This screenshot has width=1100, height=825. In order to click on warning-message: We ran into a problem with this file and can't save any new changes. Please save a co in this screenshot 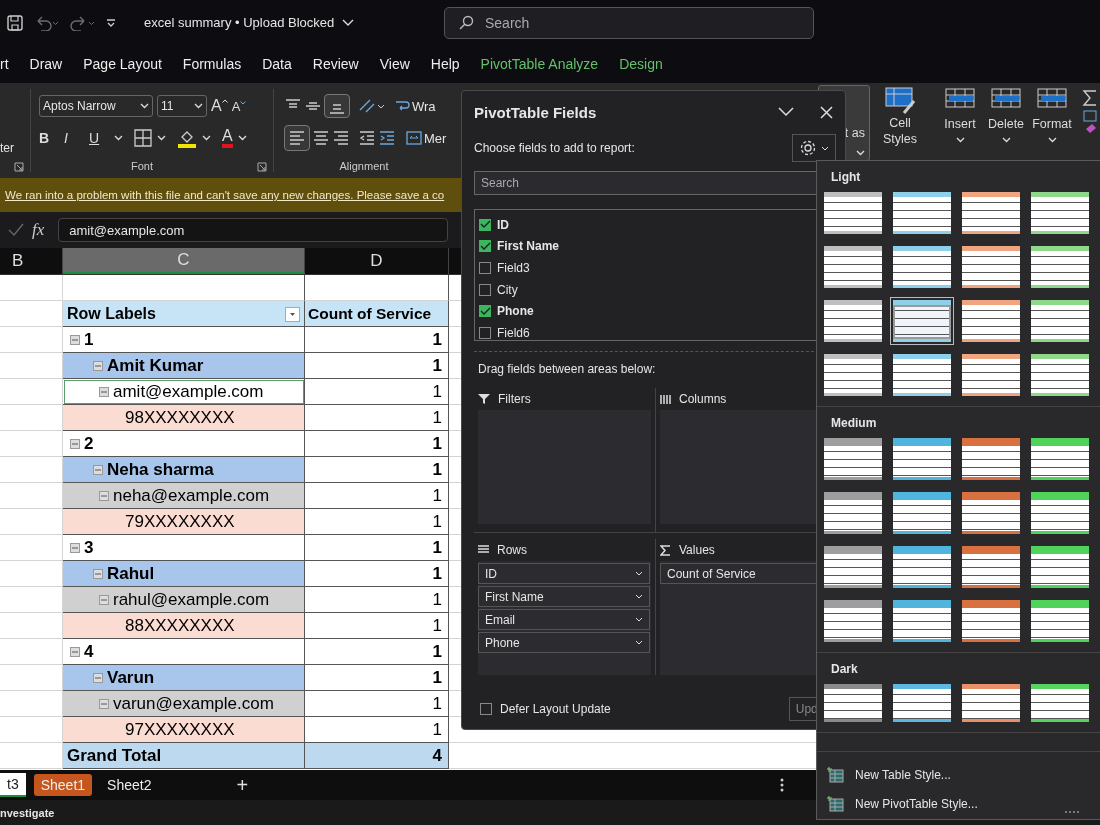, I will do `click(225, 195)`.